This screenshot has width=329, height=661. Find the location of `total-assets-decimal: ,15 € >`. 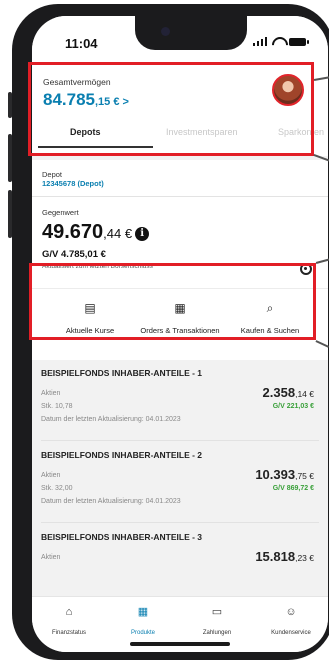

total-assets-decimal: ,15 € > is located at coordinates (112, 102).